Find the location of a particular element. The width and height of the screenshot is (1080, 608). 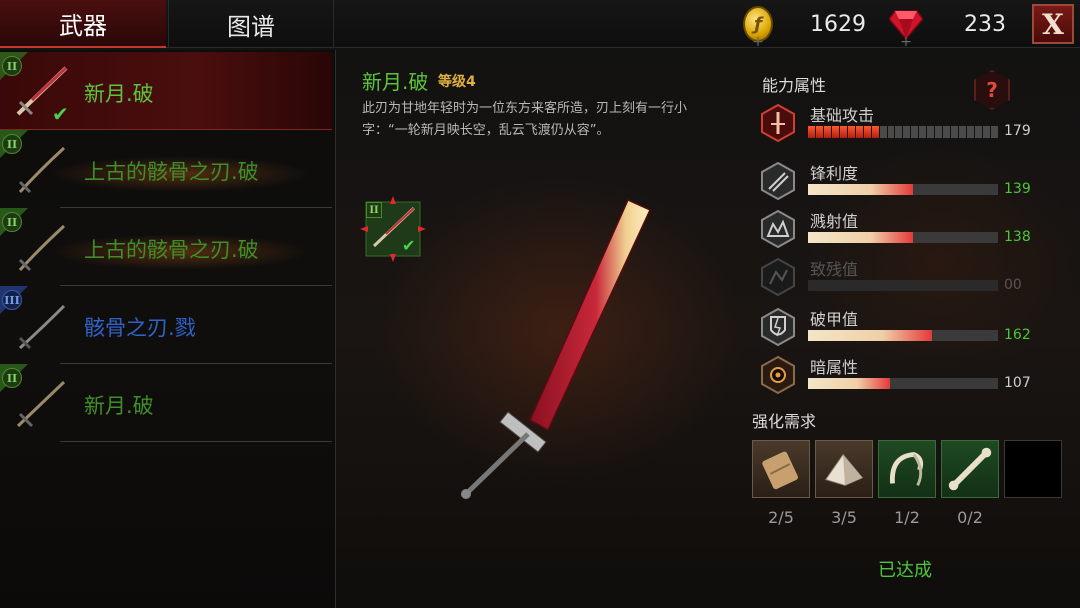

upgrade-title: 强化需求 is located at coordinates (784, 421).